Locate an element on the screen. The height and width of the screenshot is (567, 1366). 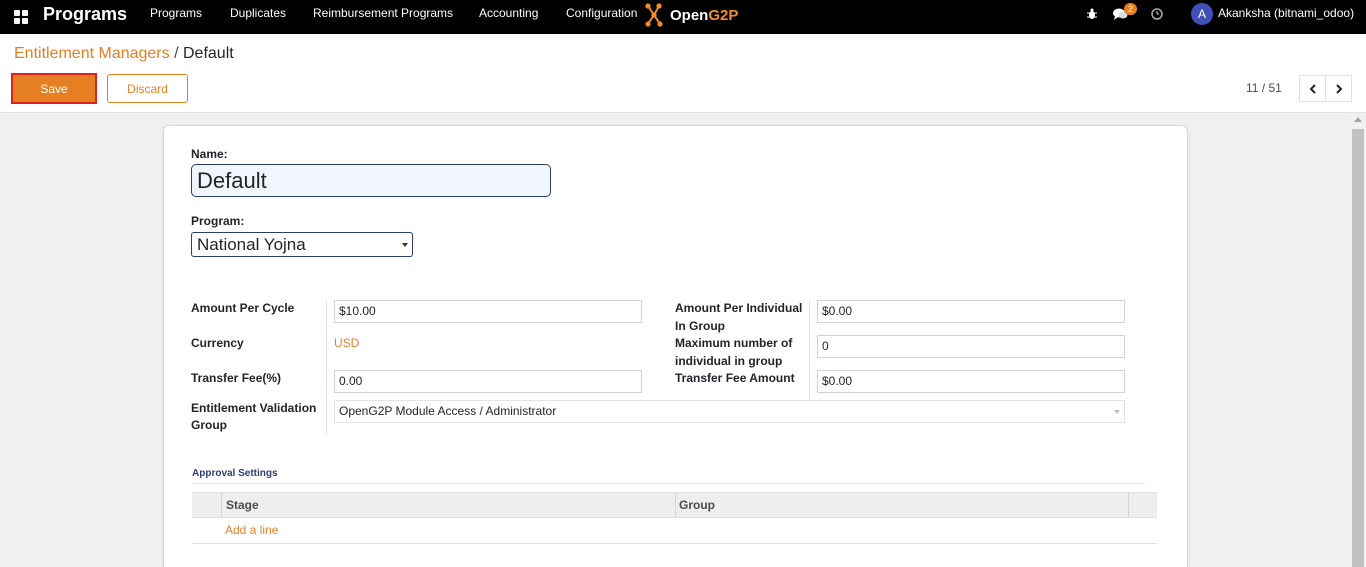
approval-table-bottom-border is located at coordinates (674, 543).